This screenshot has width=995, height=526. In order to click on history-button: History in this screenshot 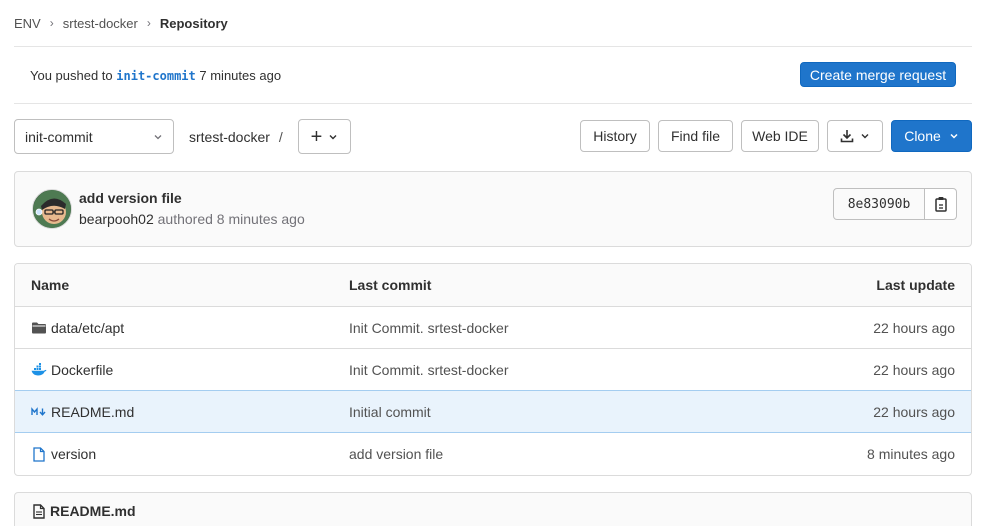, I will do `click(615, 136)`.